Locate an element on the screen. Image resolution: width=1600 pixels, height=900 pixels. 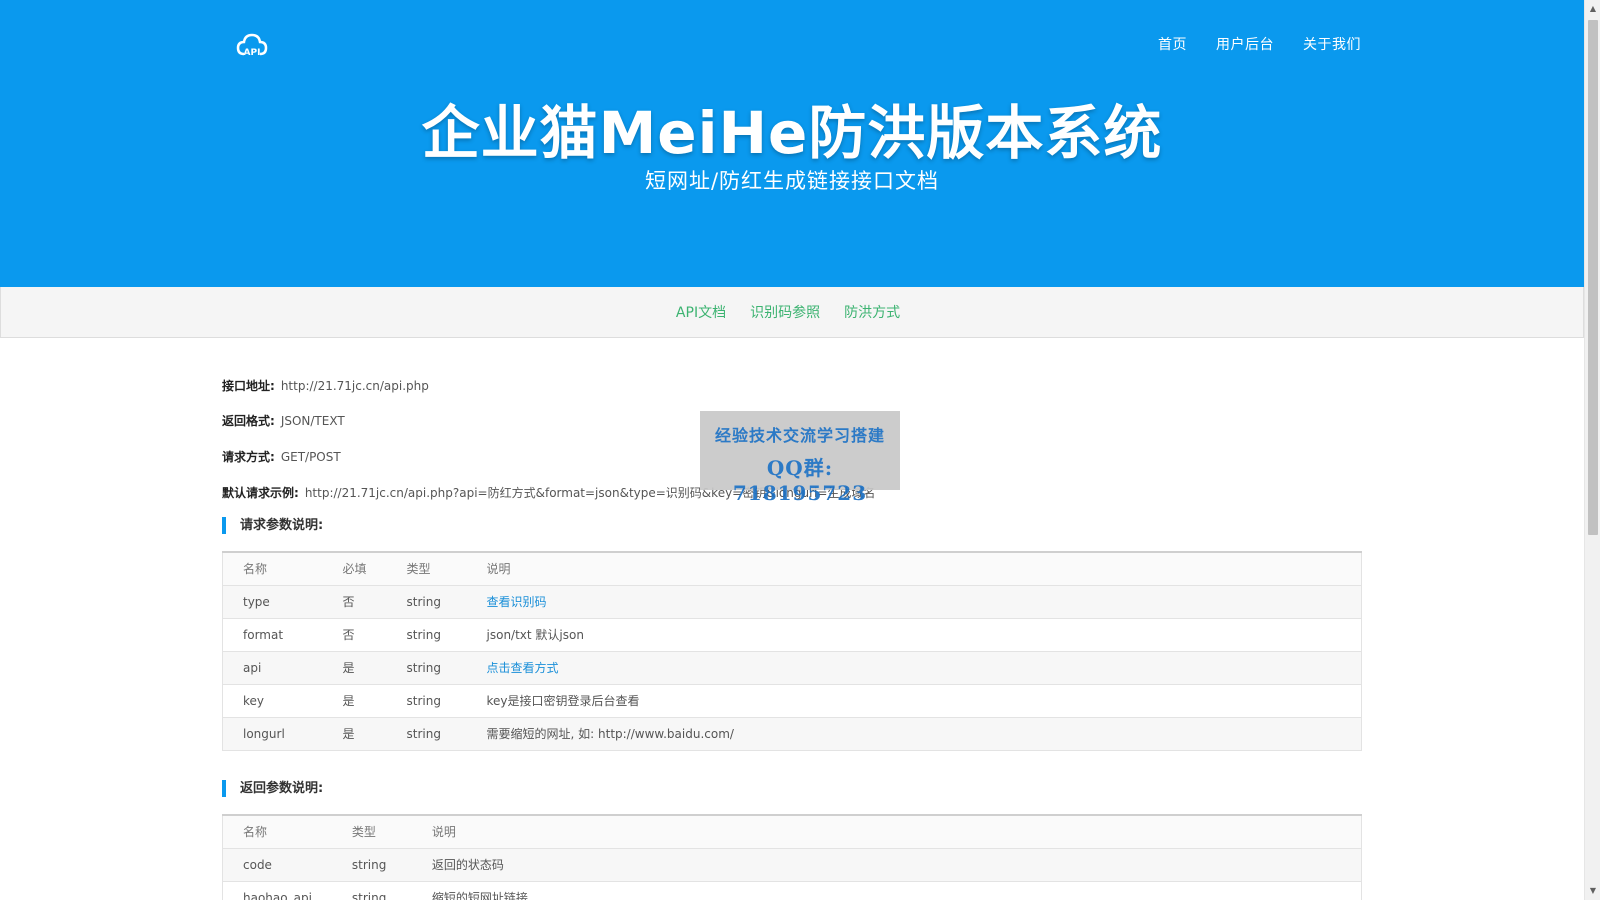
column-header: 必填 is located at coordinates (354, 568).